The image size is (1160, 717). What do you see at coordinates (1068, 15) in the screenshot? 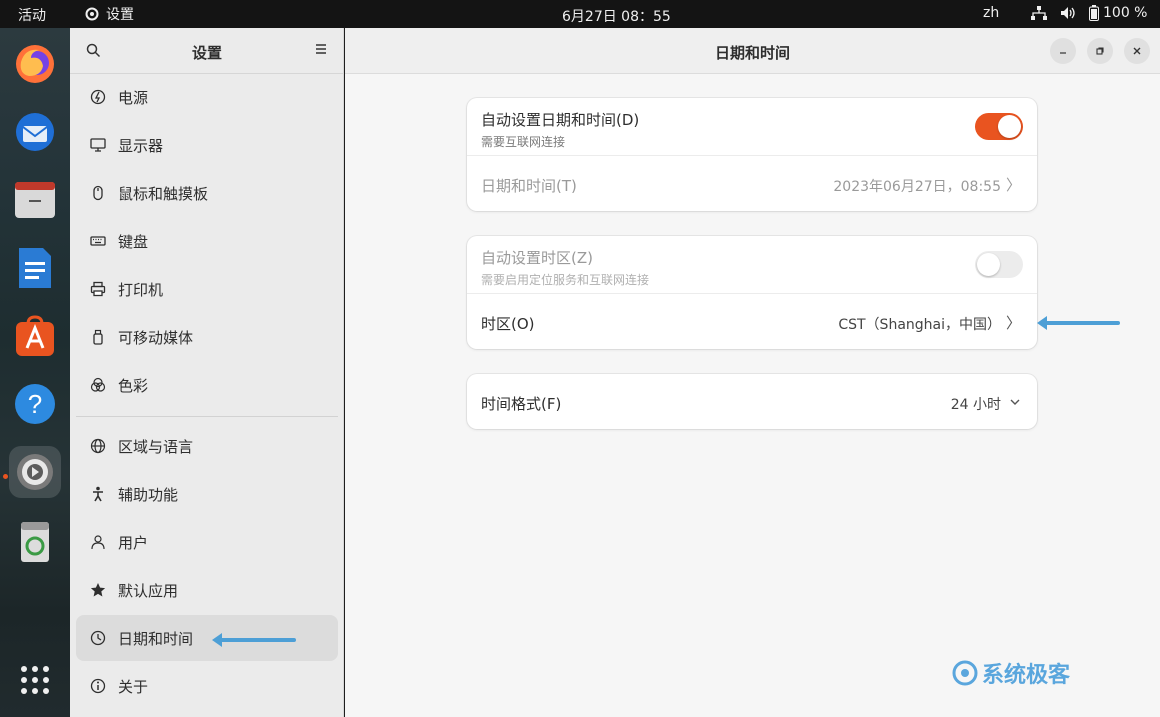
I see `volume-icon` at bounding box center [1068, 15].